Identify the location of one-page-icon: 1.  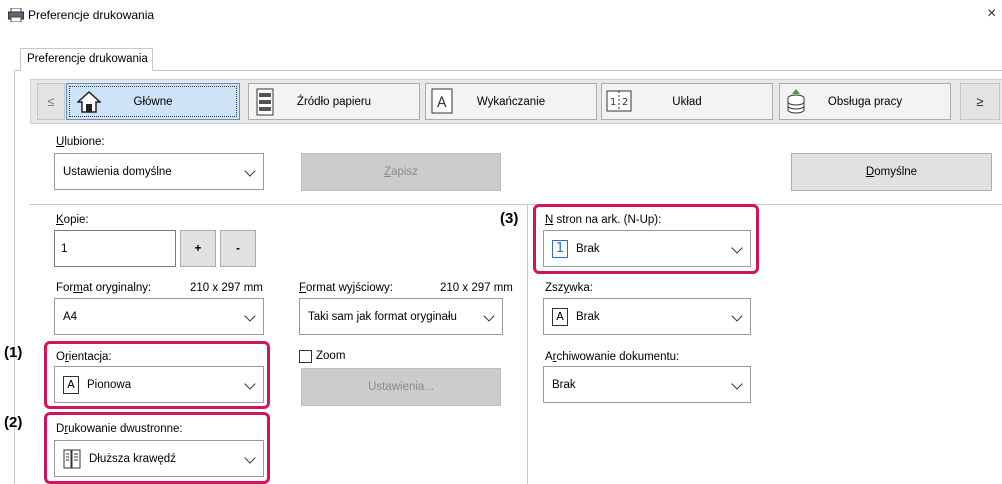
(560, 248).